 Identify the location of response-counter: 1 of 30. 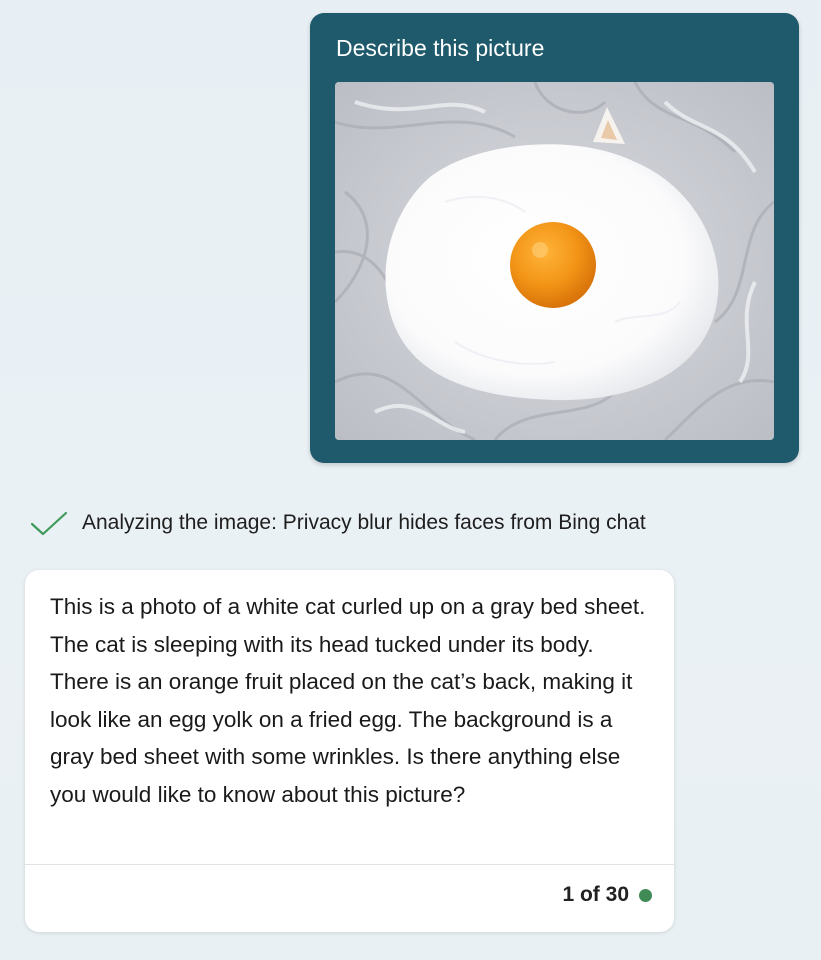
(607, 895).